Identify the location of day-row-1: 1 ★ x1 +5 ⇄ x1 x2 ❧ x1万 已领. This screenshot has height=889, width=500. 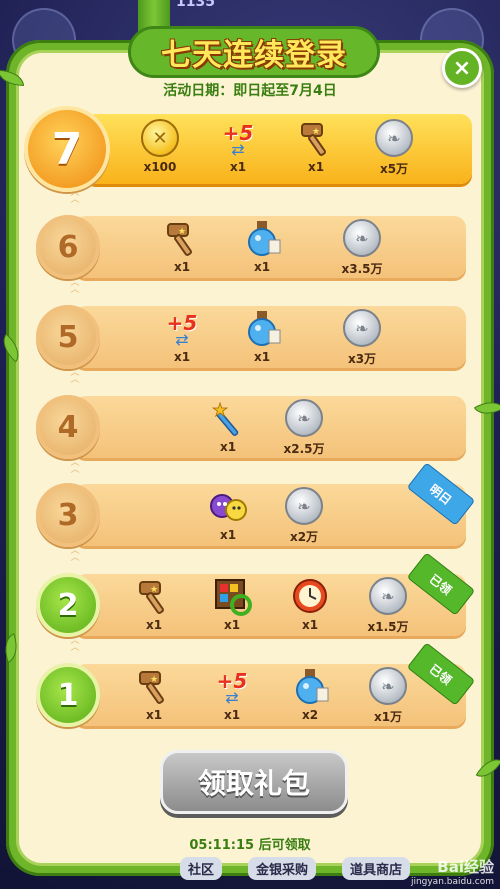
(255, 686).